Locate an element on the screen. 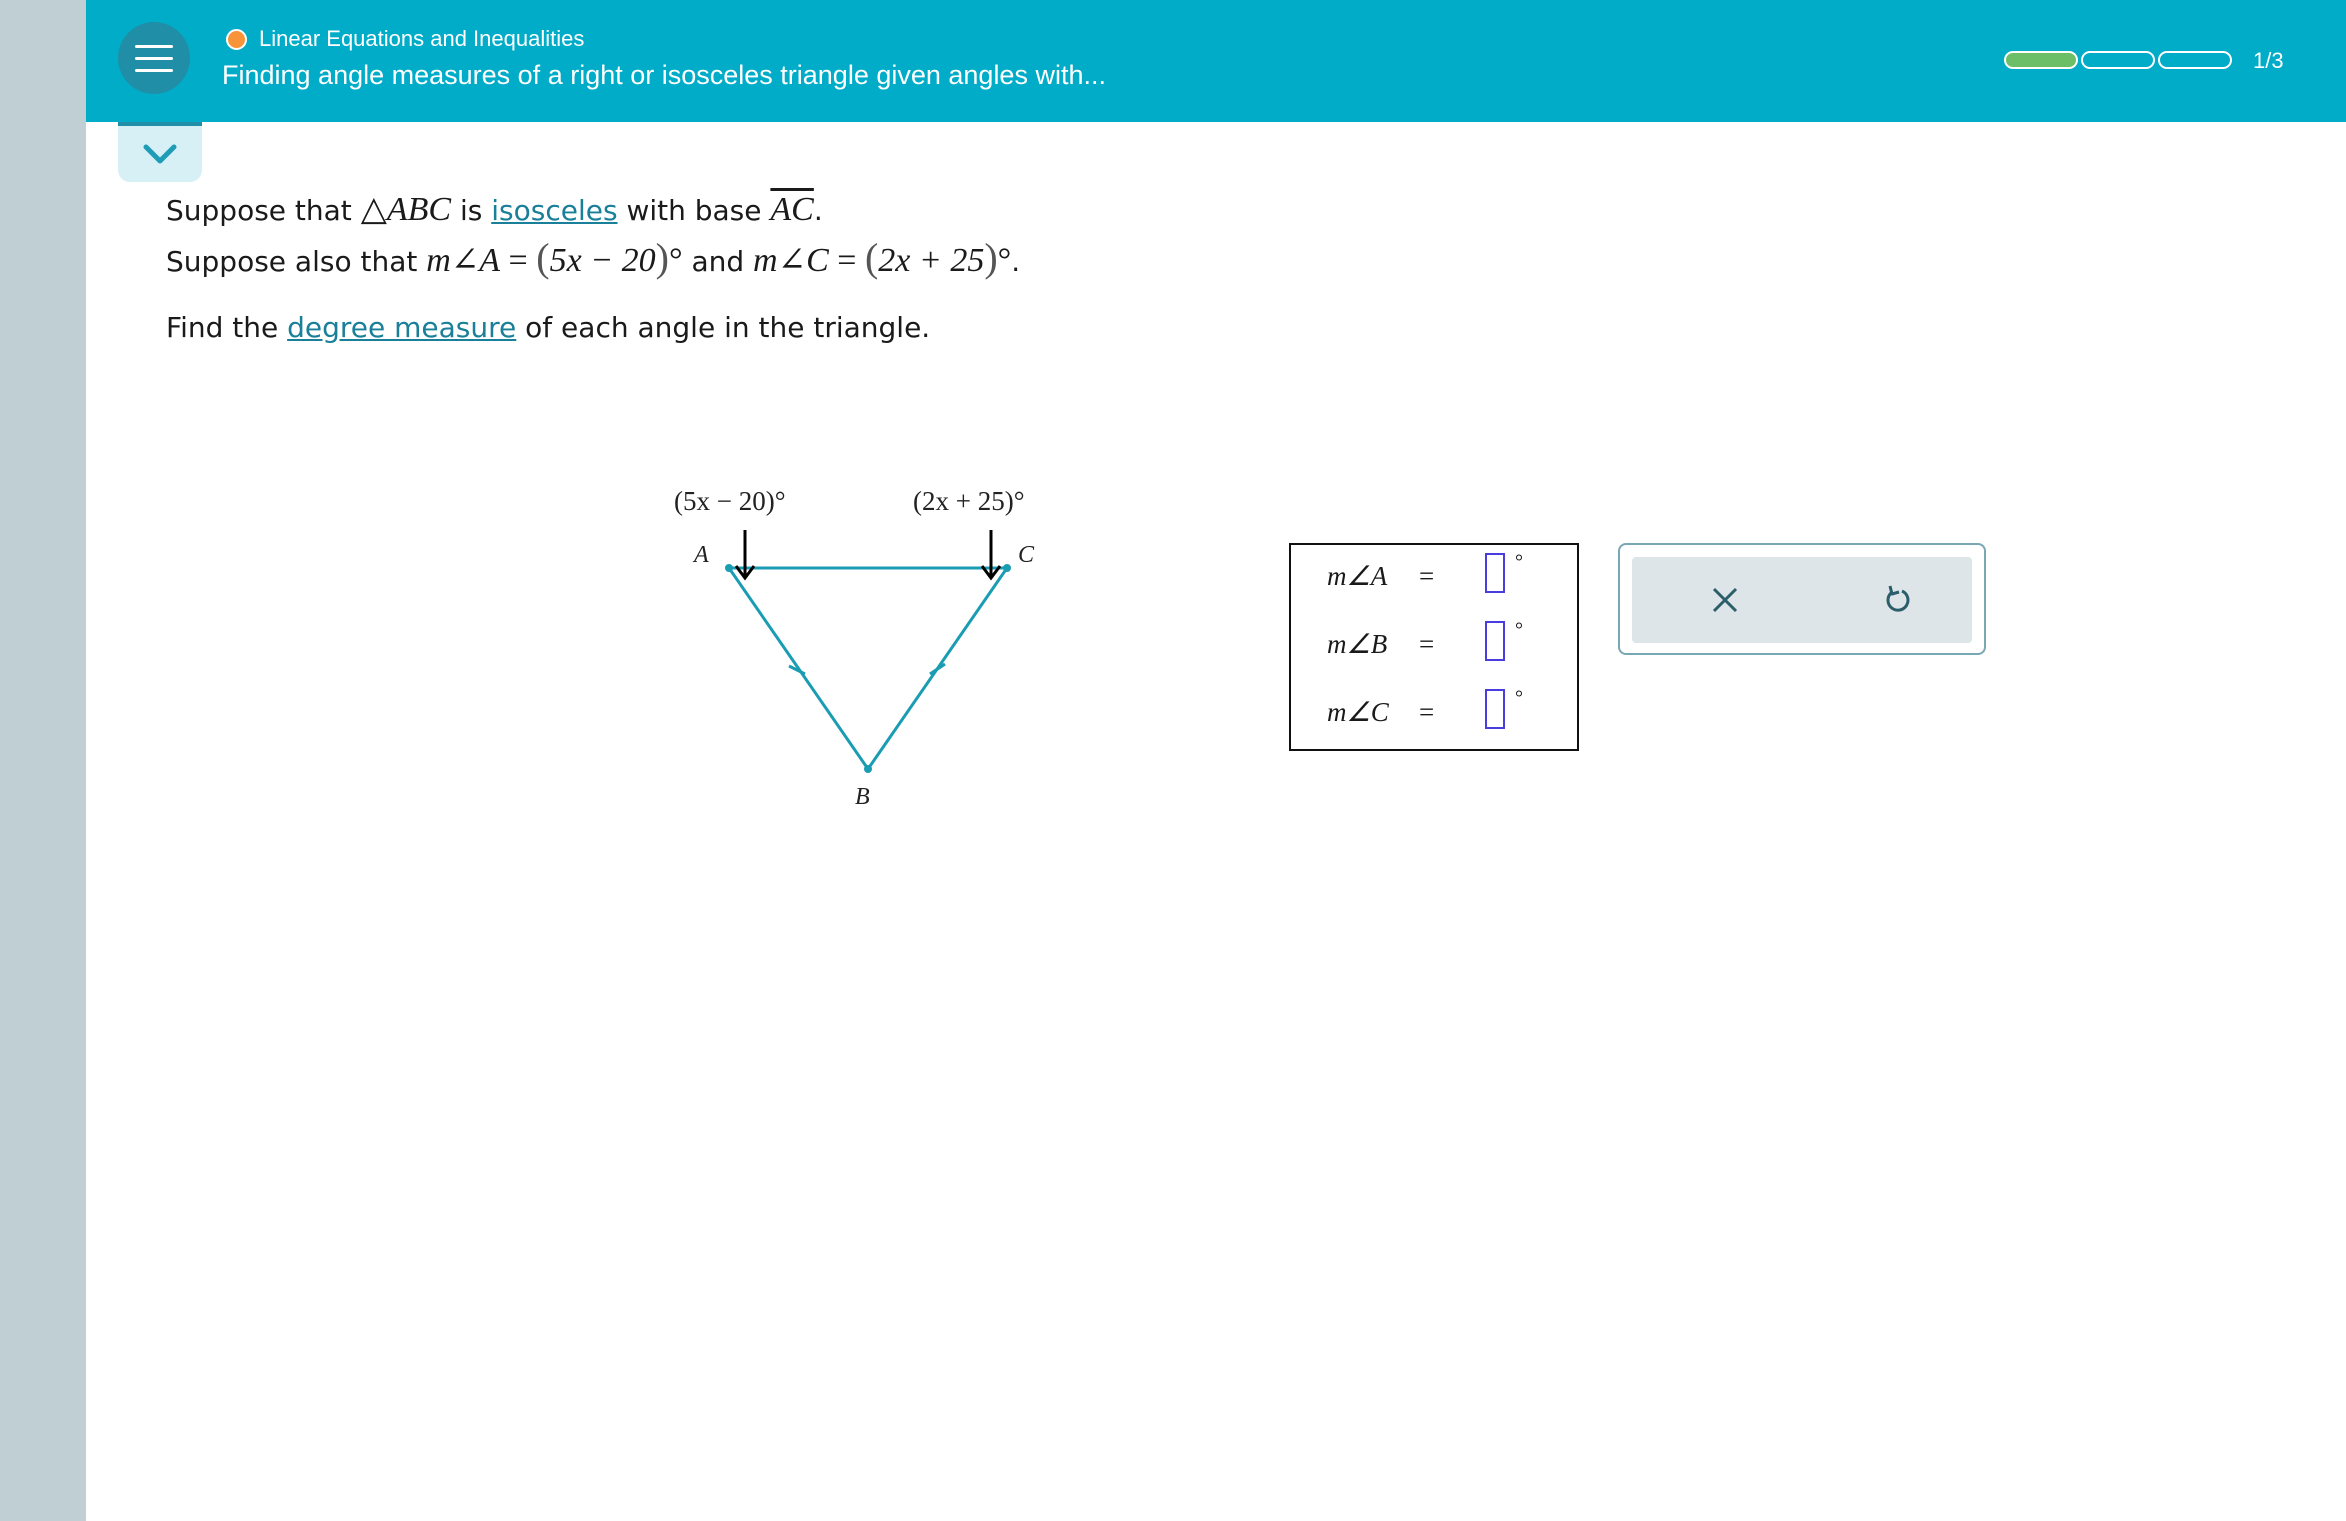  problem-text: of each angle in the triangle. is located at coordinates (723, 327).